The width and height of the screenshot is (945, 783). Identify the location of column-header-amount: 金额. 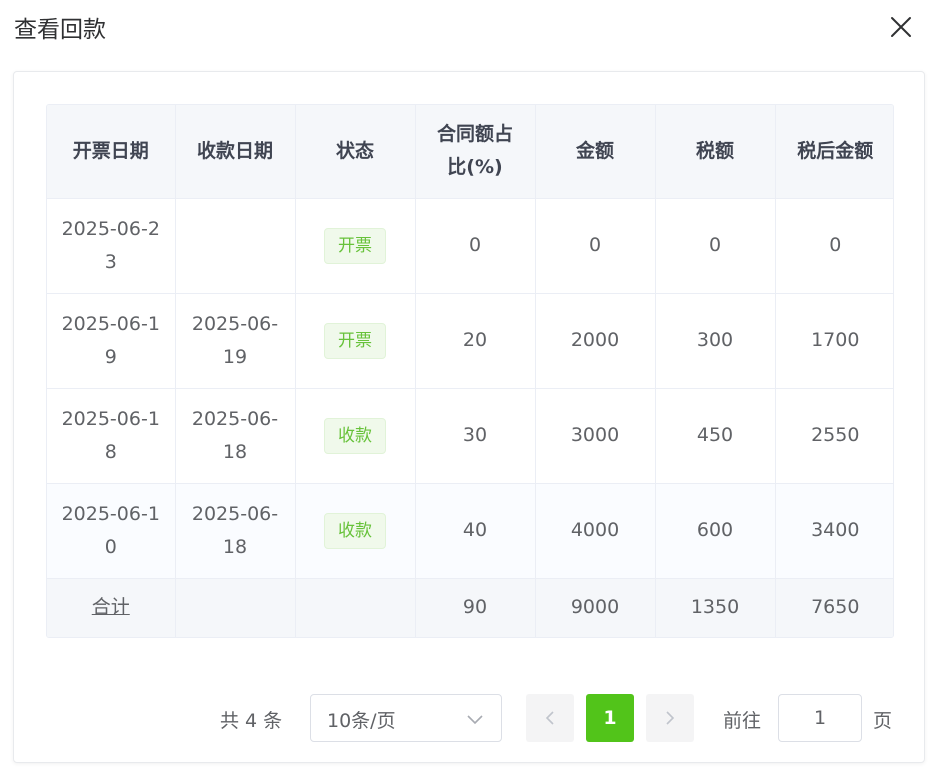
(595, 152).